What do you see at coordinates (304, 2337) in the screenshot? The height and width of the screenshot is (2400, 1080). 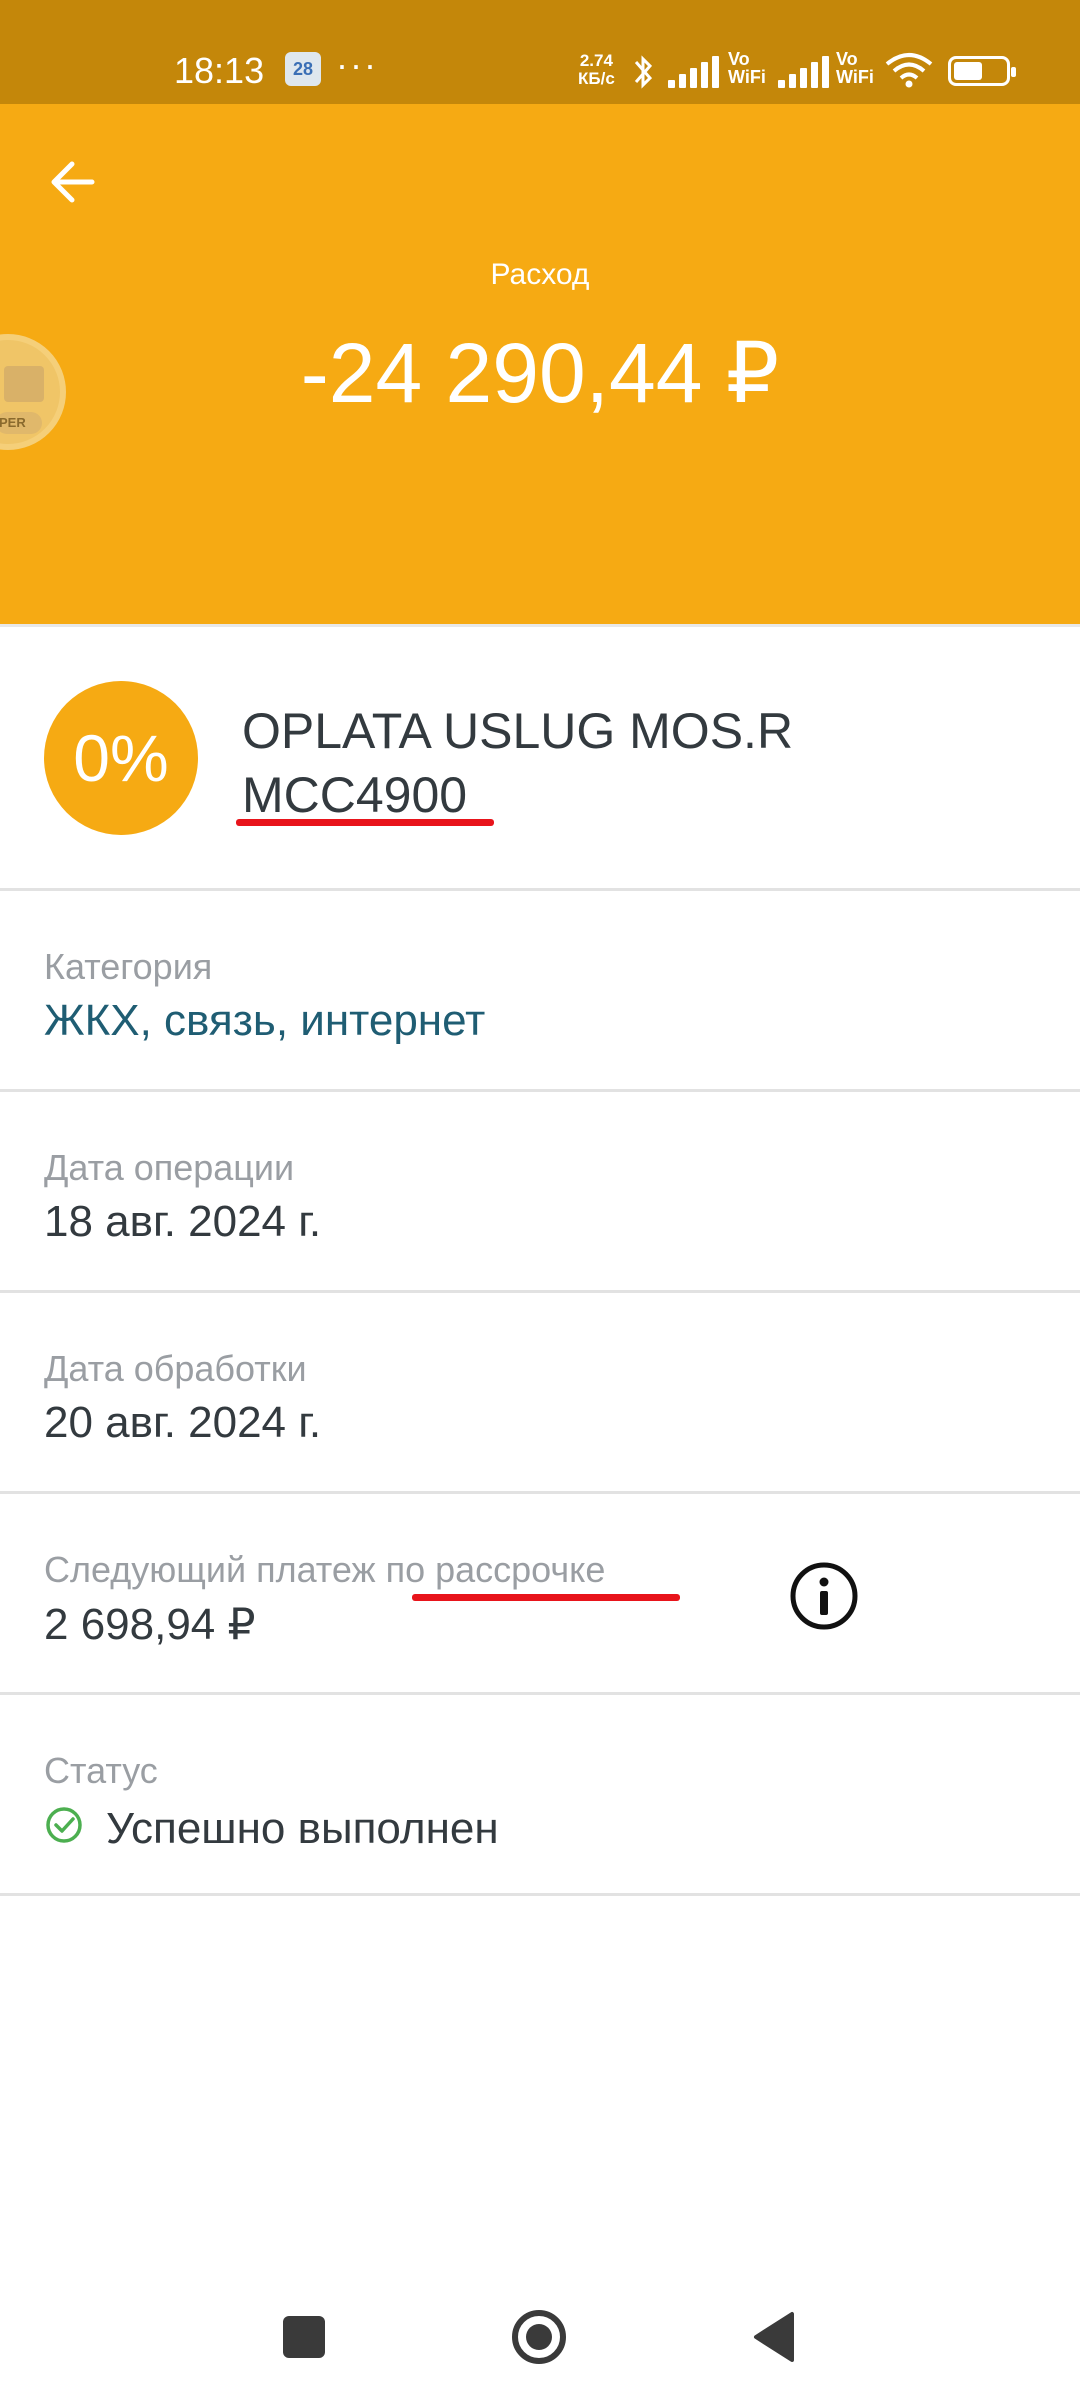 I see `recent-apps-button` at bounding box center [304, 2337].